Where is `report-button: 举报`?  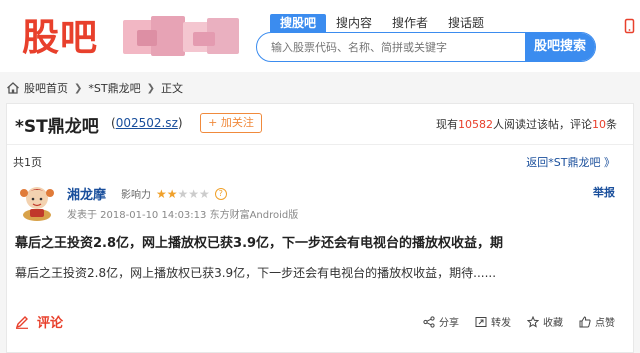 report-button: 举报 is located at coordinates (604, 192).